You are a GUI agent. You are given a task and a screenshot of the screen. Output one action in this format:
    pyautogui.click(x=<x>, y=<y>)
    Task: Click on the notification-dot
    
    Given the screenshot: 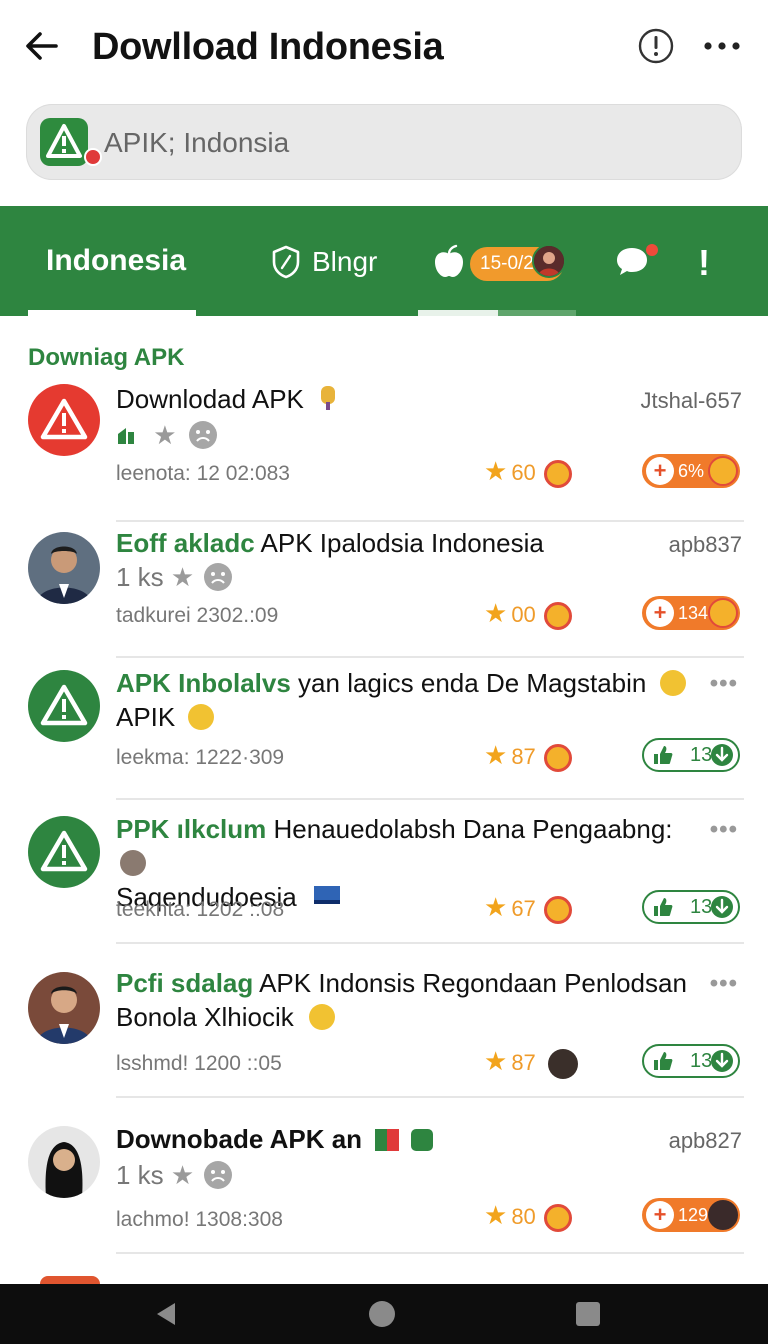 What is the action you would take?
    pyautogui.click(x=93, y=157)
    